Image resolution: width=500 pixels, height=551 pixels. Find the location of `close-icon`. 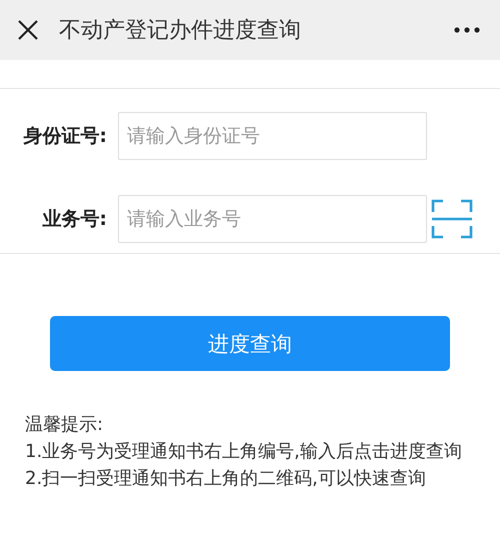

close-icon is located at coordinates (28, 30).